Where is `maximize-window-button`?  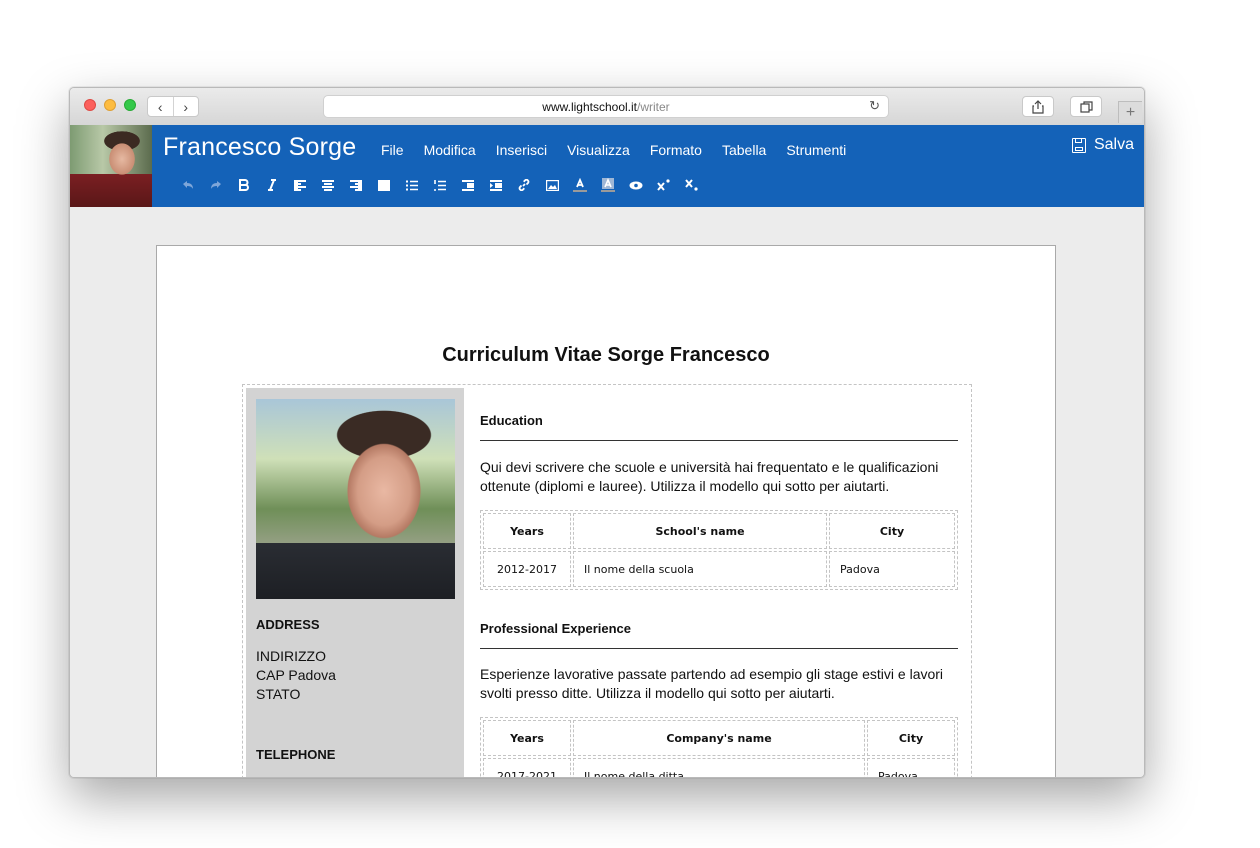 maximize-window-button is located at coordinates (130, 105).